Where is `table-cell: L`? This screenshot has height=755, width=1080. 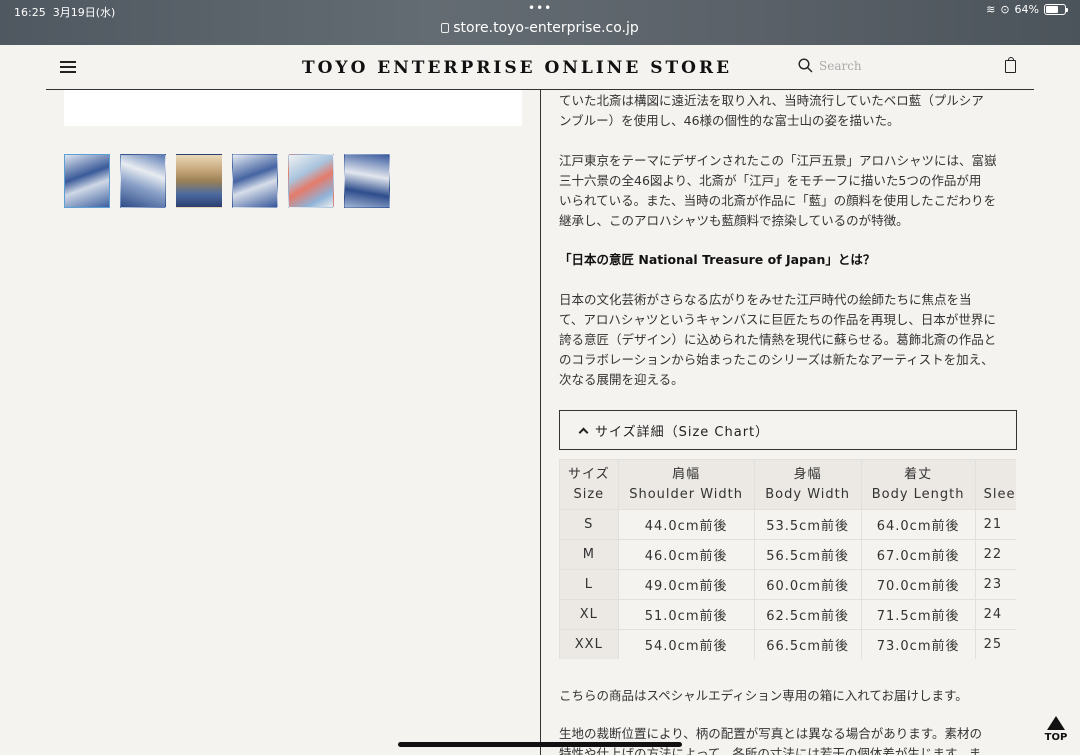
table-cell: L is located at coordinates (589, 584).